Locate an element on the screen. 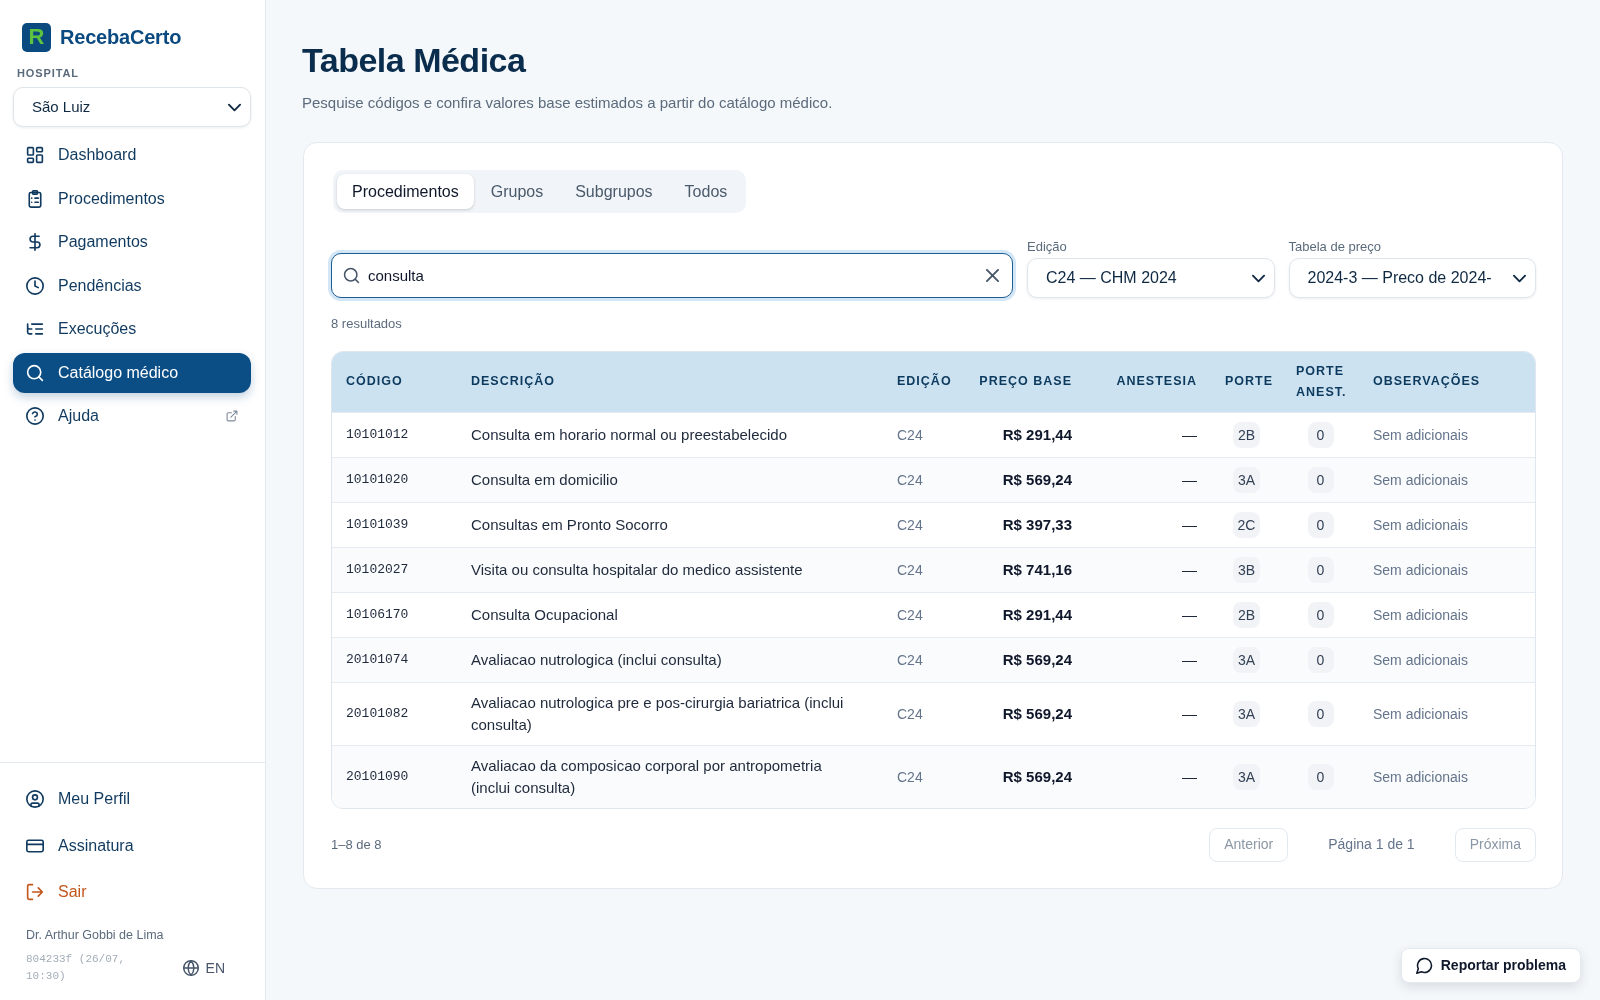 The height and width of the screenshot is (1000, 1600). dollar-sign-icon is located at coordinates (35, 242).